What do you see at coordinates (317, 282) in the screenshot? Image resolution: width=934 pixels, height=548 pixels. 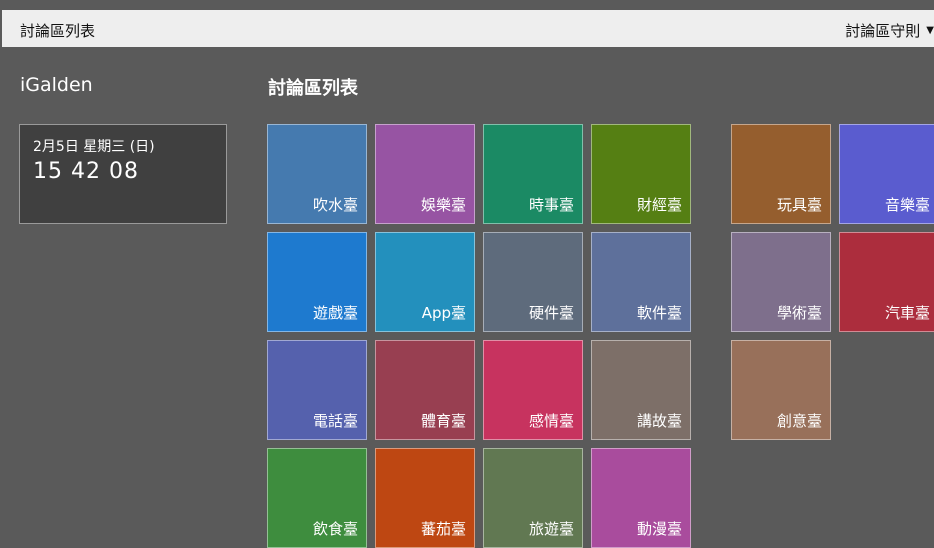 I see `forum-tile: 遊戲臺` at bounding box center [317, 282].